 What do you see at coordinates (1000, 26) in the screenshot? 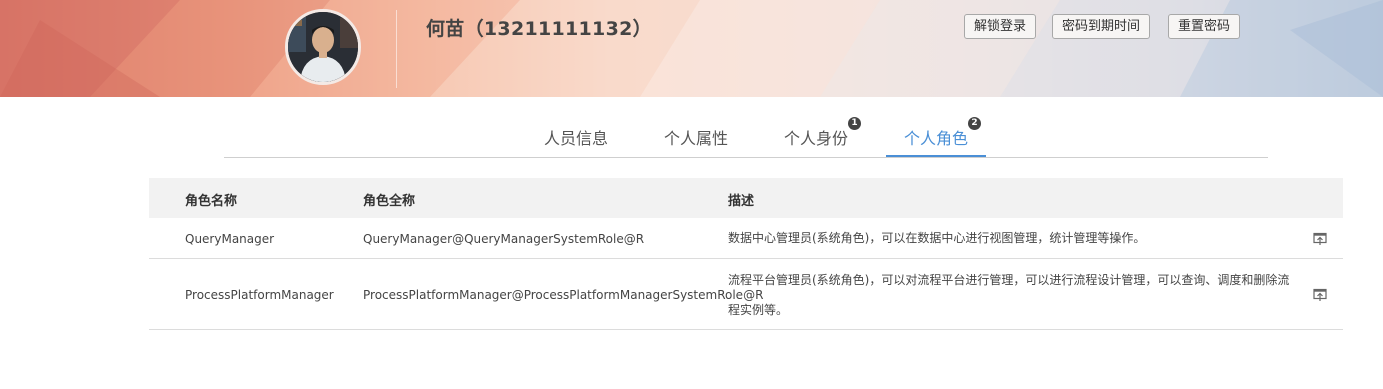
I see `unlock-login-button: 解锁登录` at bounding box center [1000, 26].